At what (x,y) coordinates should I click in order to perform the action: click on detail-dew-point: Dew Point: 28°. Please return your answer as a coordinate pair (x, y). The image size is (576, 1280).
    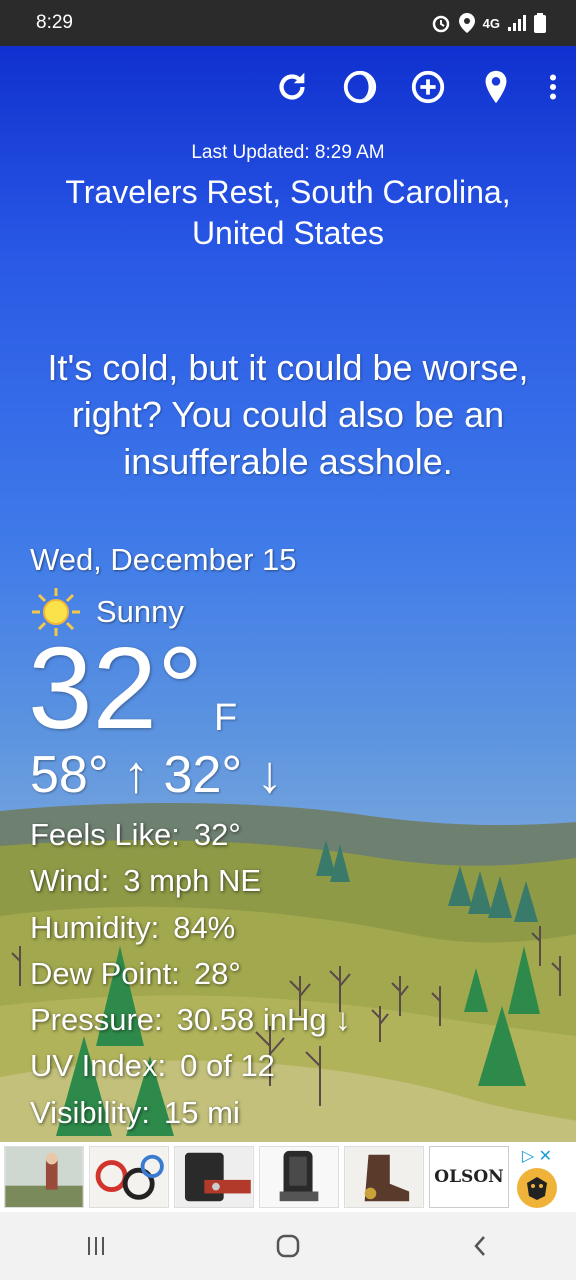
    Looking at the image, I should click on (190, 974).